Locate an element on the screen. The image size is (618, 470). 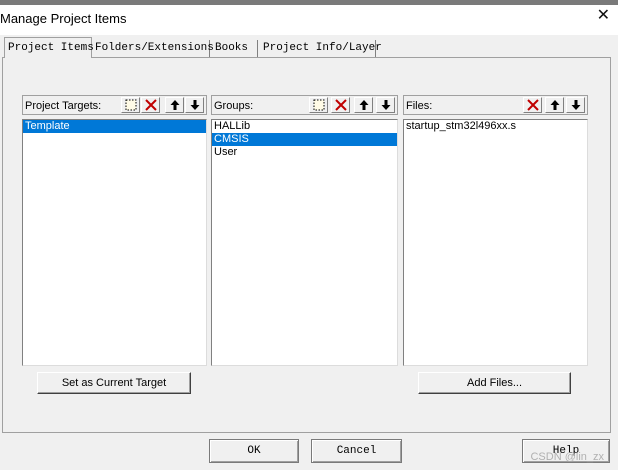
list-item: CMSIS is located at coordinates (304, 139).